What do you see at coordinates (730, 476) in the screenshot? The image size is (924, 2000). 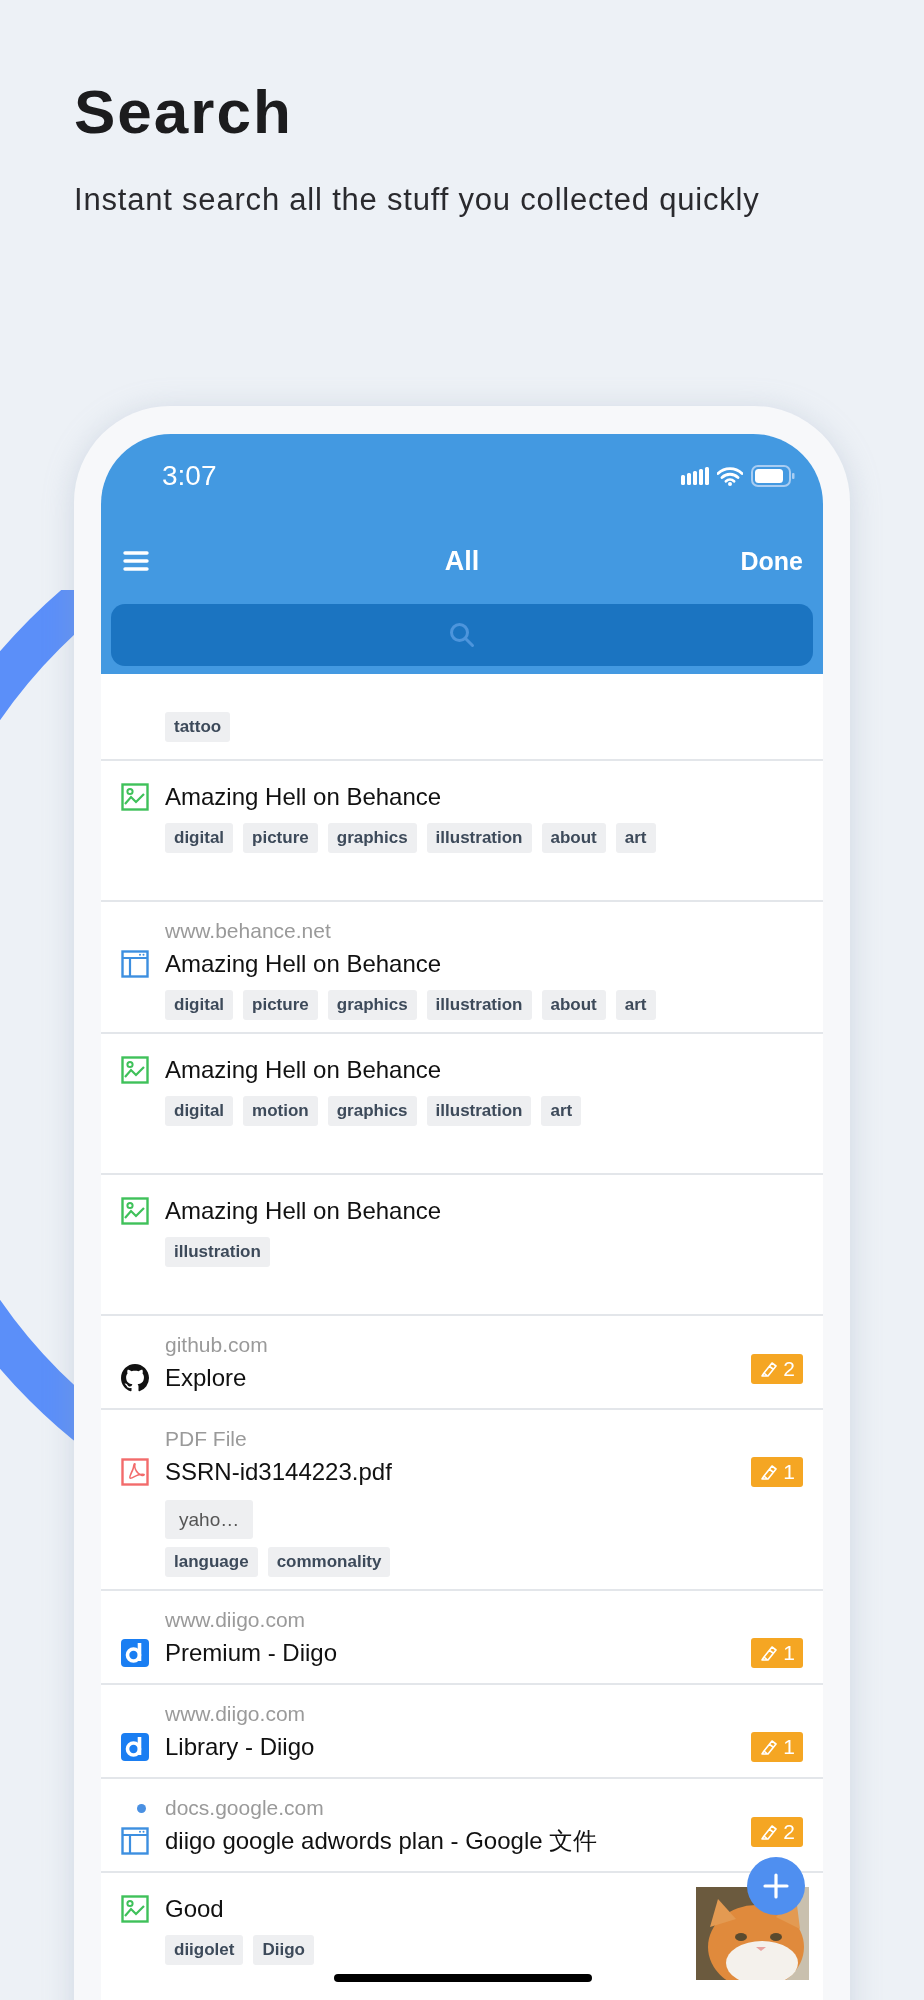 I see `wifi-icon` at bounding box center [730, 476].